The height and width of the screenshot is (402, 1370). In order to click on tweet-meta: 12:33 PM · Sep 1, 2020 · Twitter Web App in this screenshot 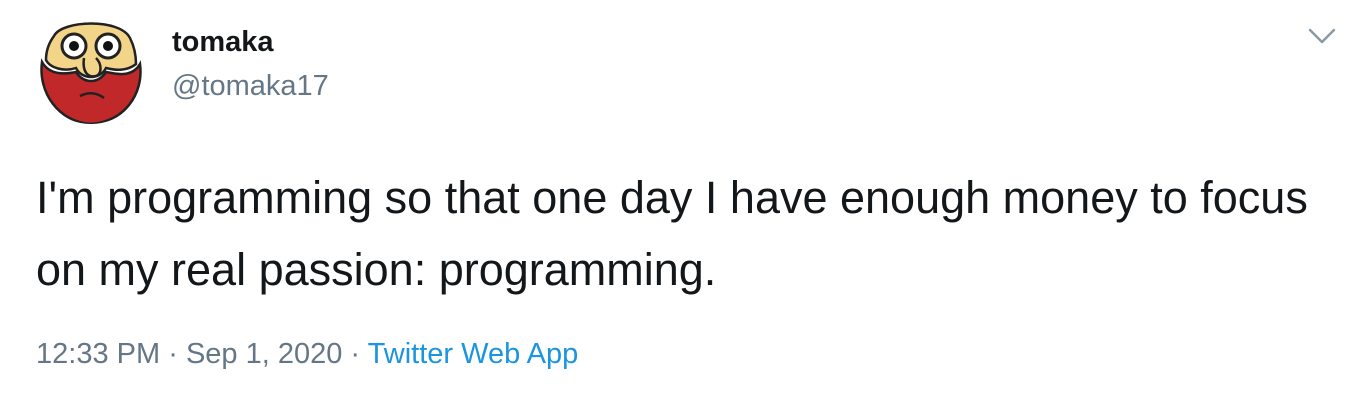, I will do `click(307, 354)`.